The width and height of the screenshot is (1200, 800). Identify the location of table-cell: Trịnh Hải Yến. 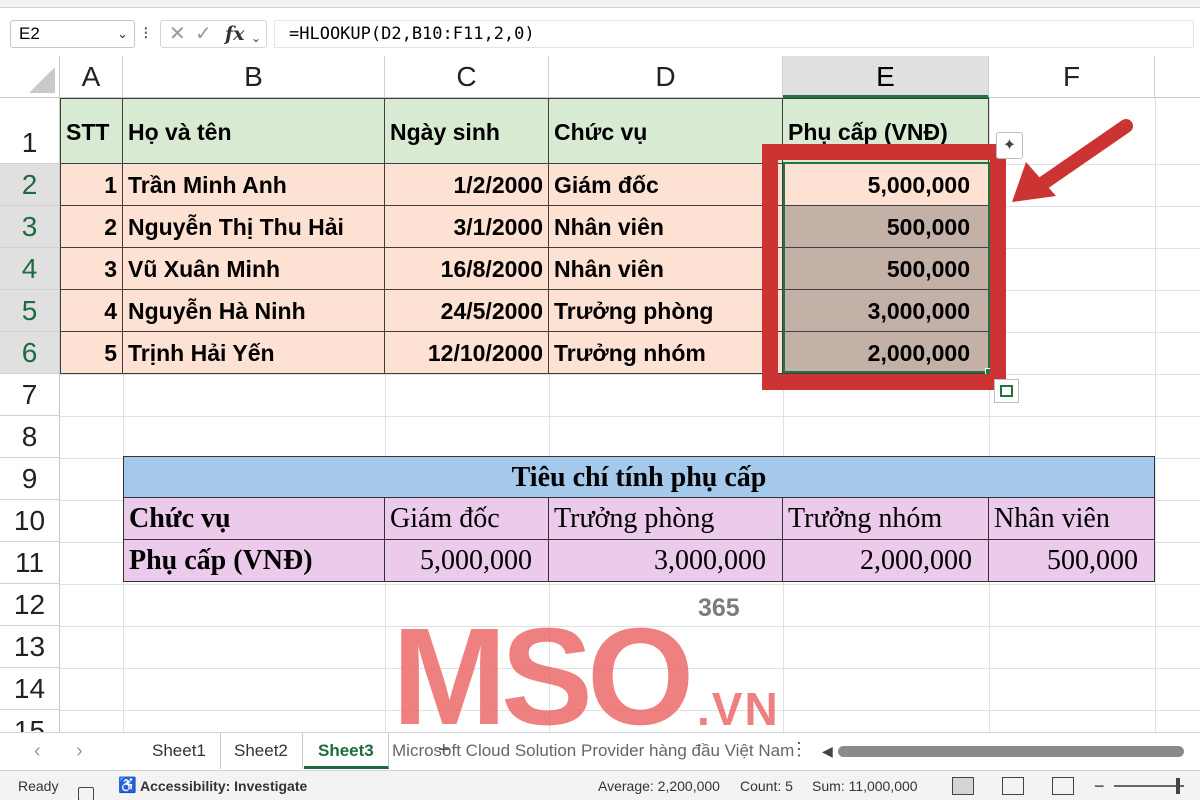
(254, 353).